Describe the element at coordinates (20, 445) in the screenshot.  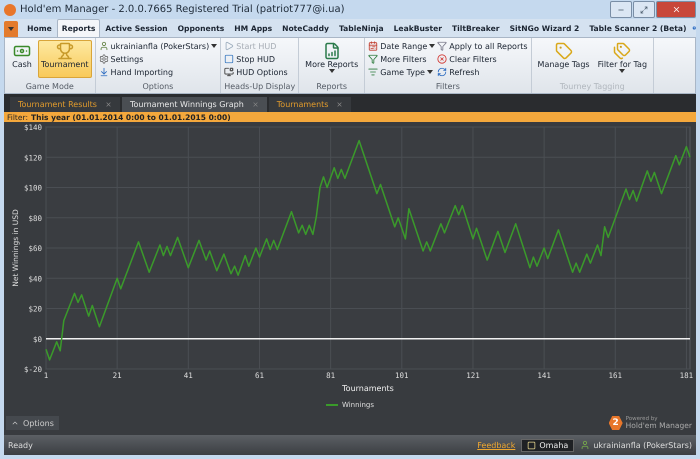
I see `status-text: Ready` at that location.